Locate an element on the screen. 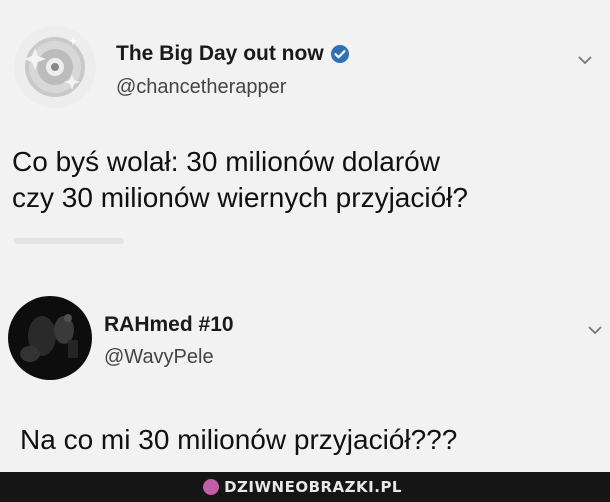  cd-disc-icon is located at coordinates (55, 67).